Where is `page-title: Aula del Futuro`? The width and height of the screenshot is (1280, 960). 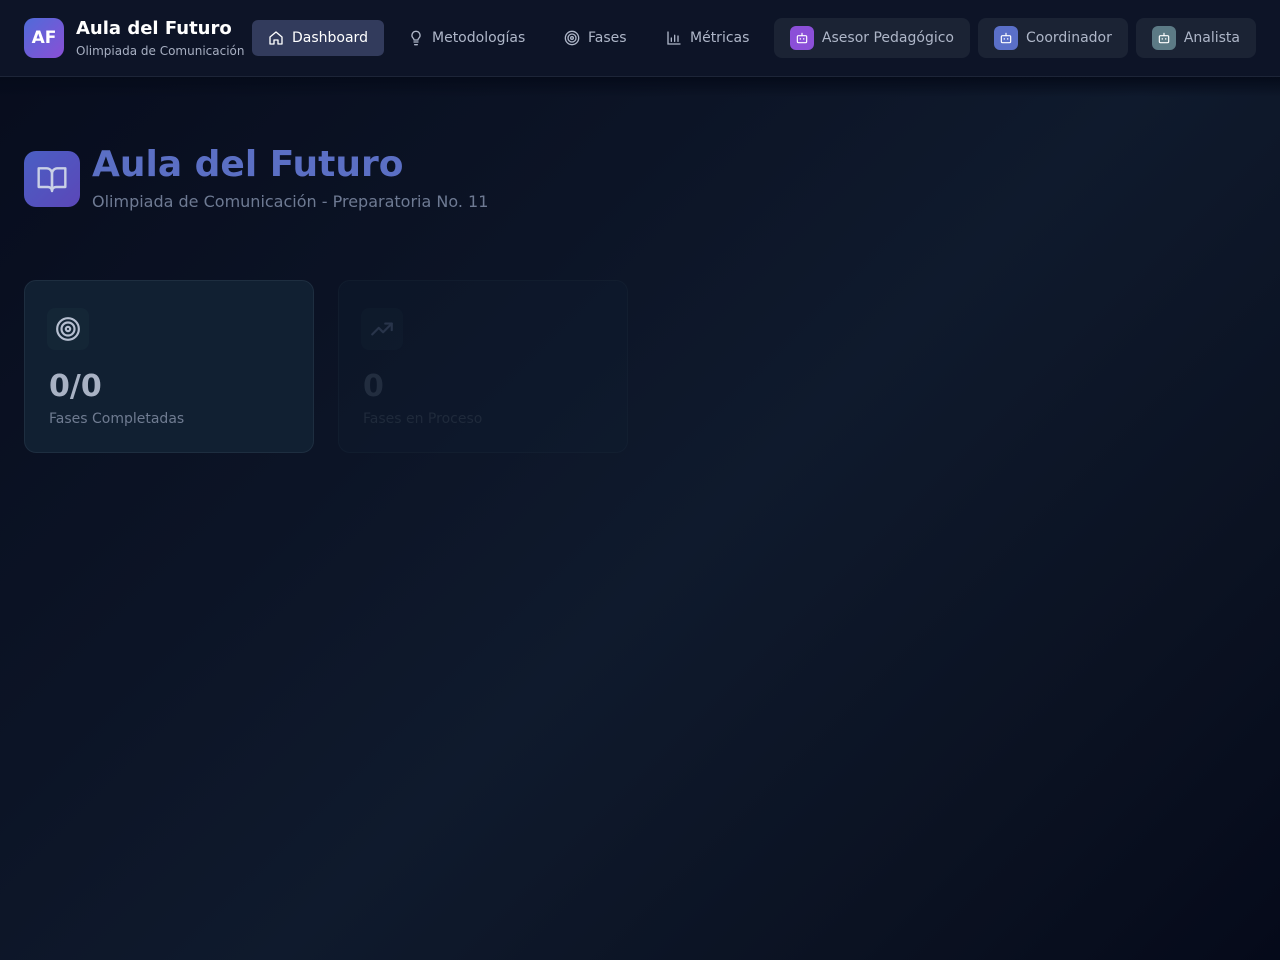
page-title: Aula del Futuro is located at coordinates (248, 164).